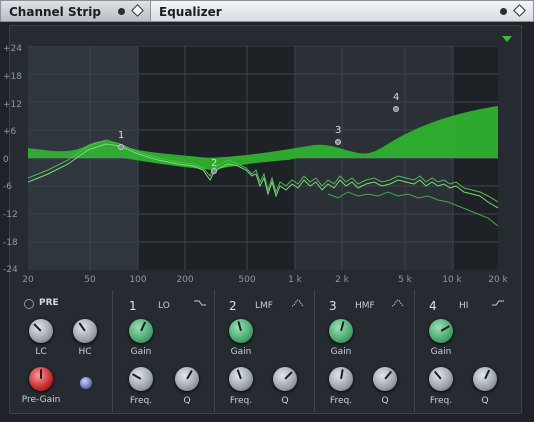  Describe the element at coordinates (41, 352) in the screenshot. I see `lc-label: LC` at that location.